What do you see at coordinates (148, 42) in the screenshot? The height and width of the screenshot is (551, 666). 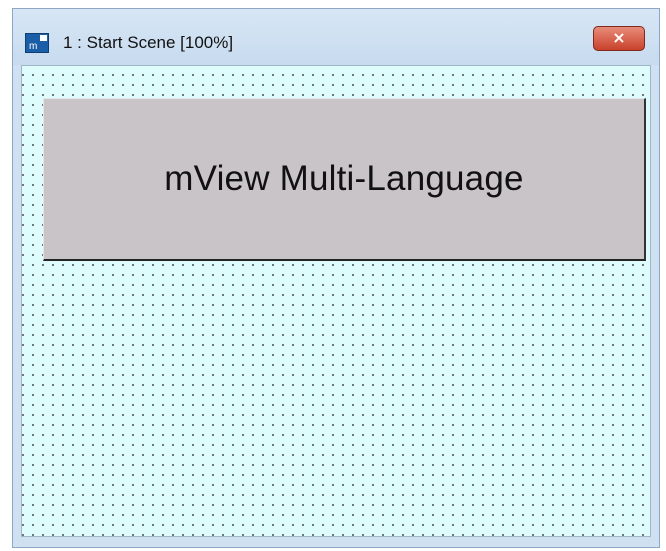 I see `window-title: 1 : Start Scene [100%]` at bounding box center [148, 42].